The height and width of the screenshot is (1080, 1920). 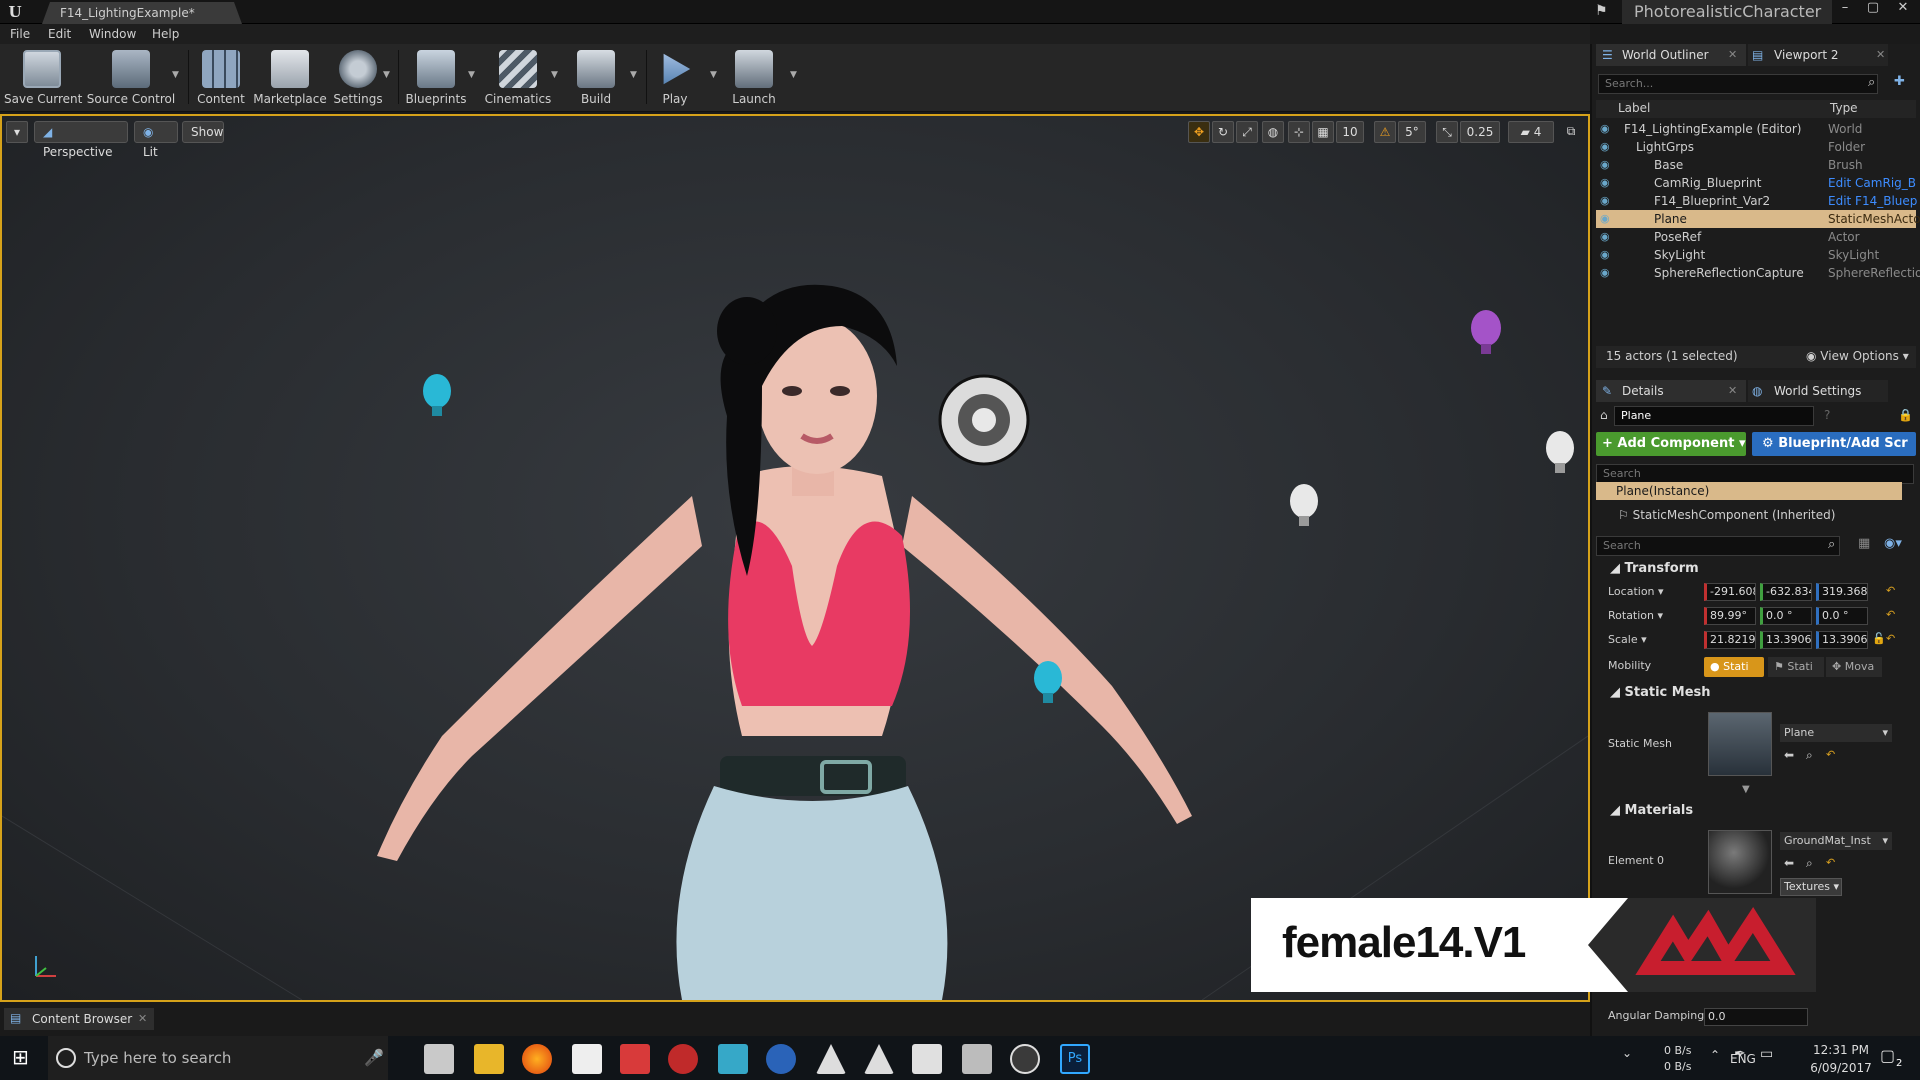 I want to click on reset-rotation-icon: ↶, so click(x=1890, y=614).